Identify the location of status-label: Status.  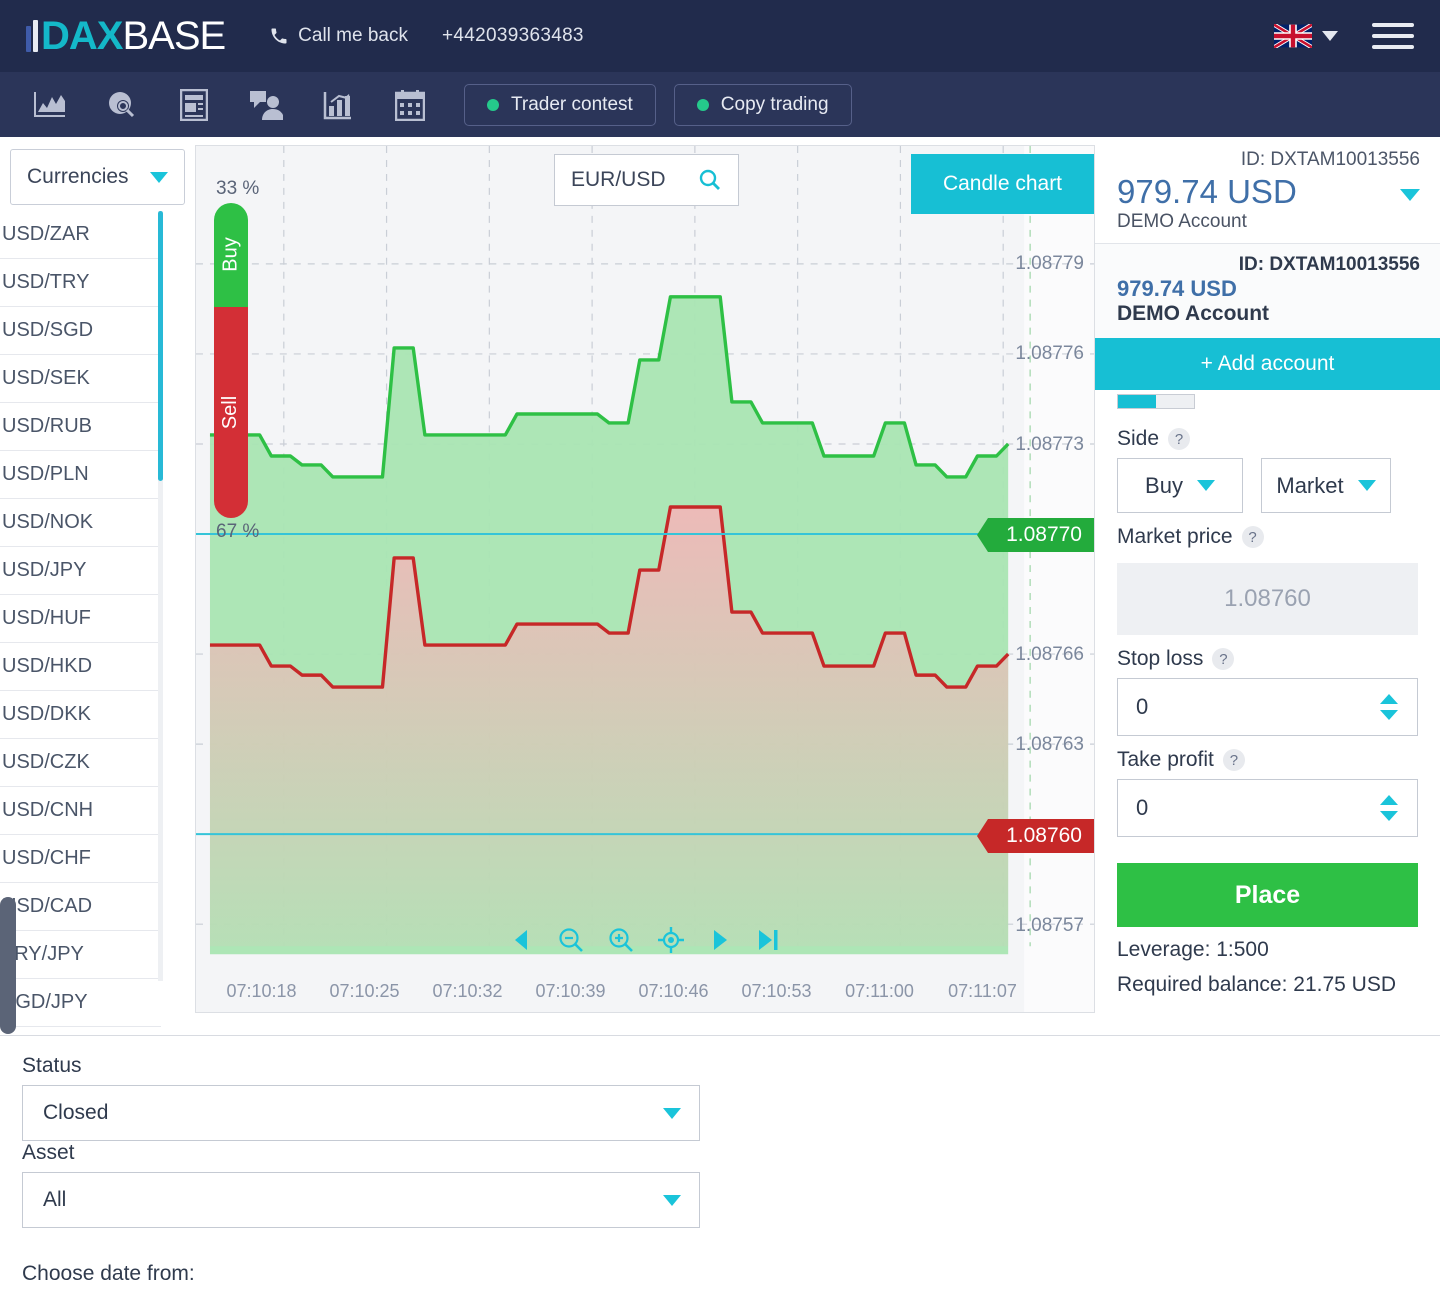
(52, 1065).